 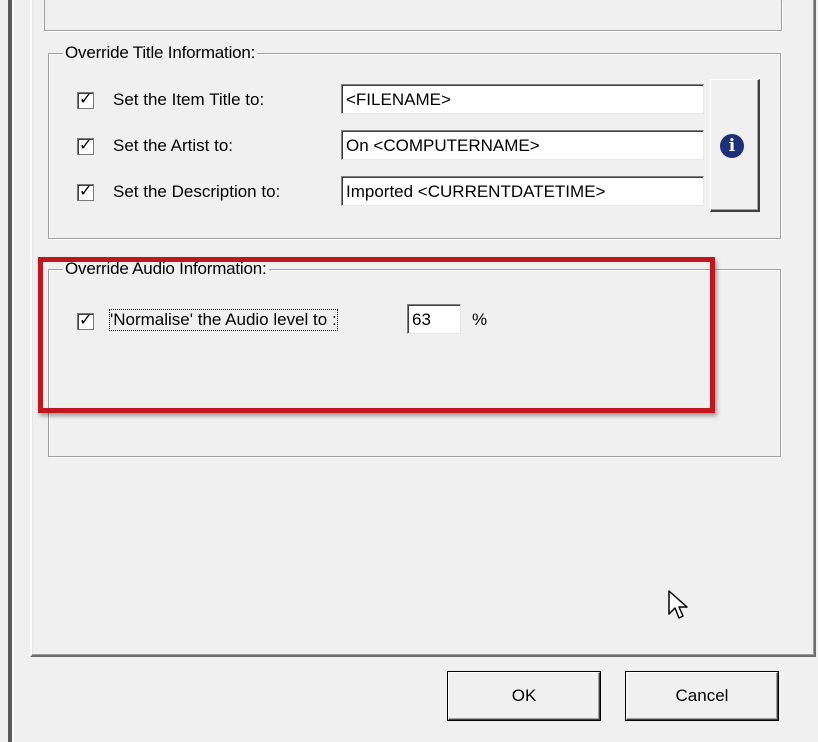 What do you see at coordinates (678, 604) in the screenshot?
I see `mouse-cursor-icon` at bounding box center [678, 604].